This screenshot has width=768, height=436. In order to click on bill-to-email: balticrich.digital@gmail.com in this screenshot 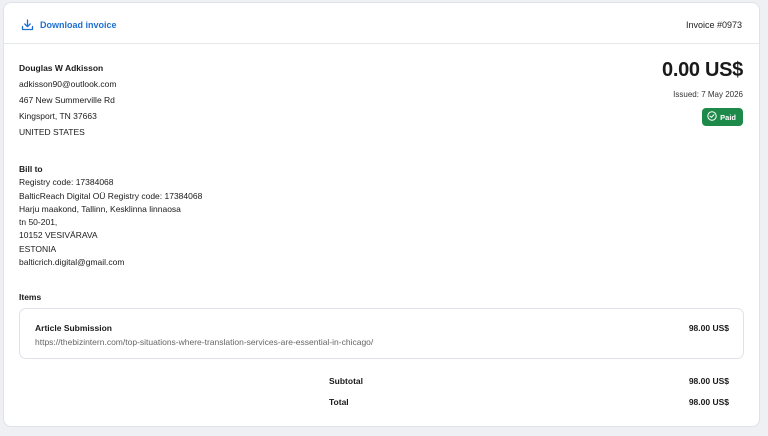, I will do `click(72, 262)`.